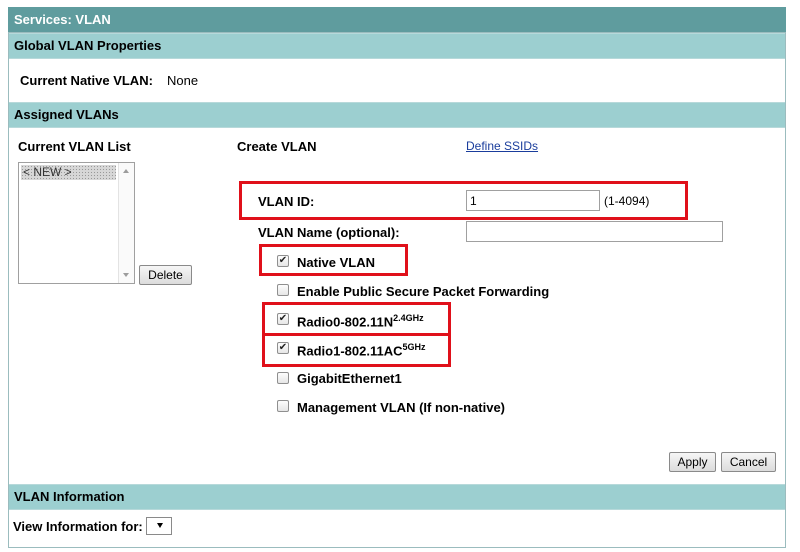 The image size is (800, 552). Describe the element at coordinates (594, 231) in the screenshot. I see `vlan-name-input` at that location.